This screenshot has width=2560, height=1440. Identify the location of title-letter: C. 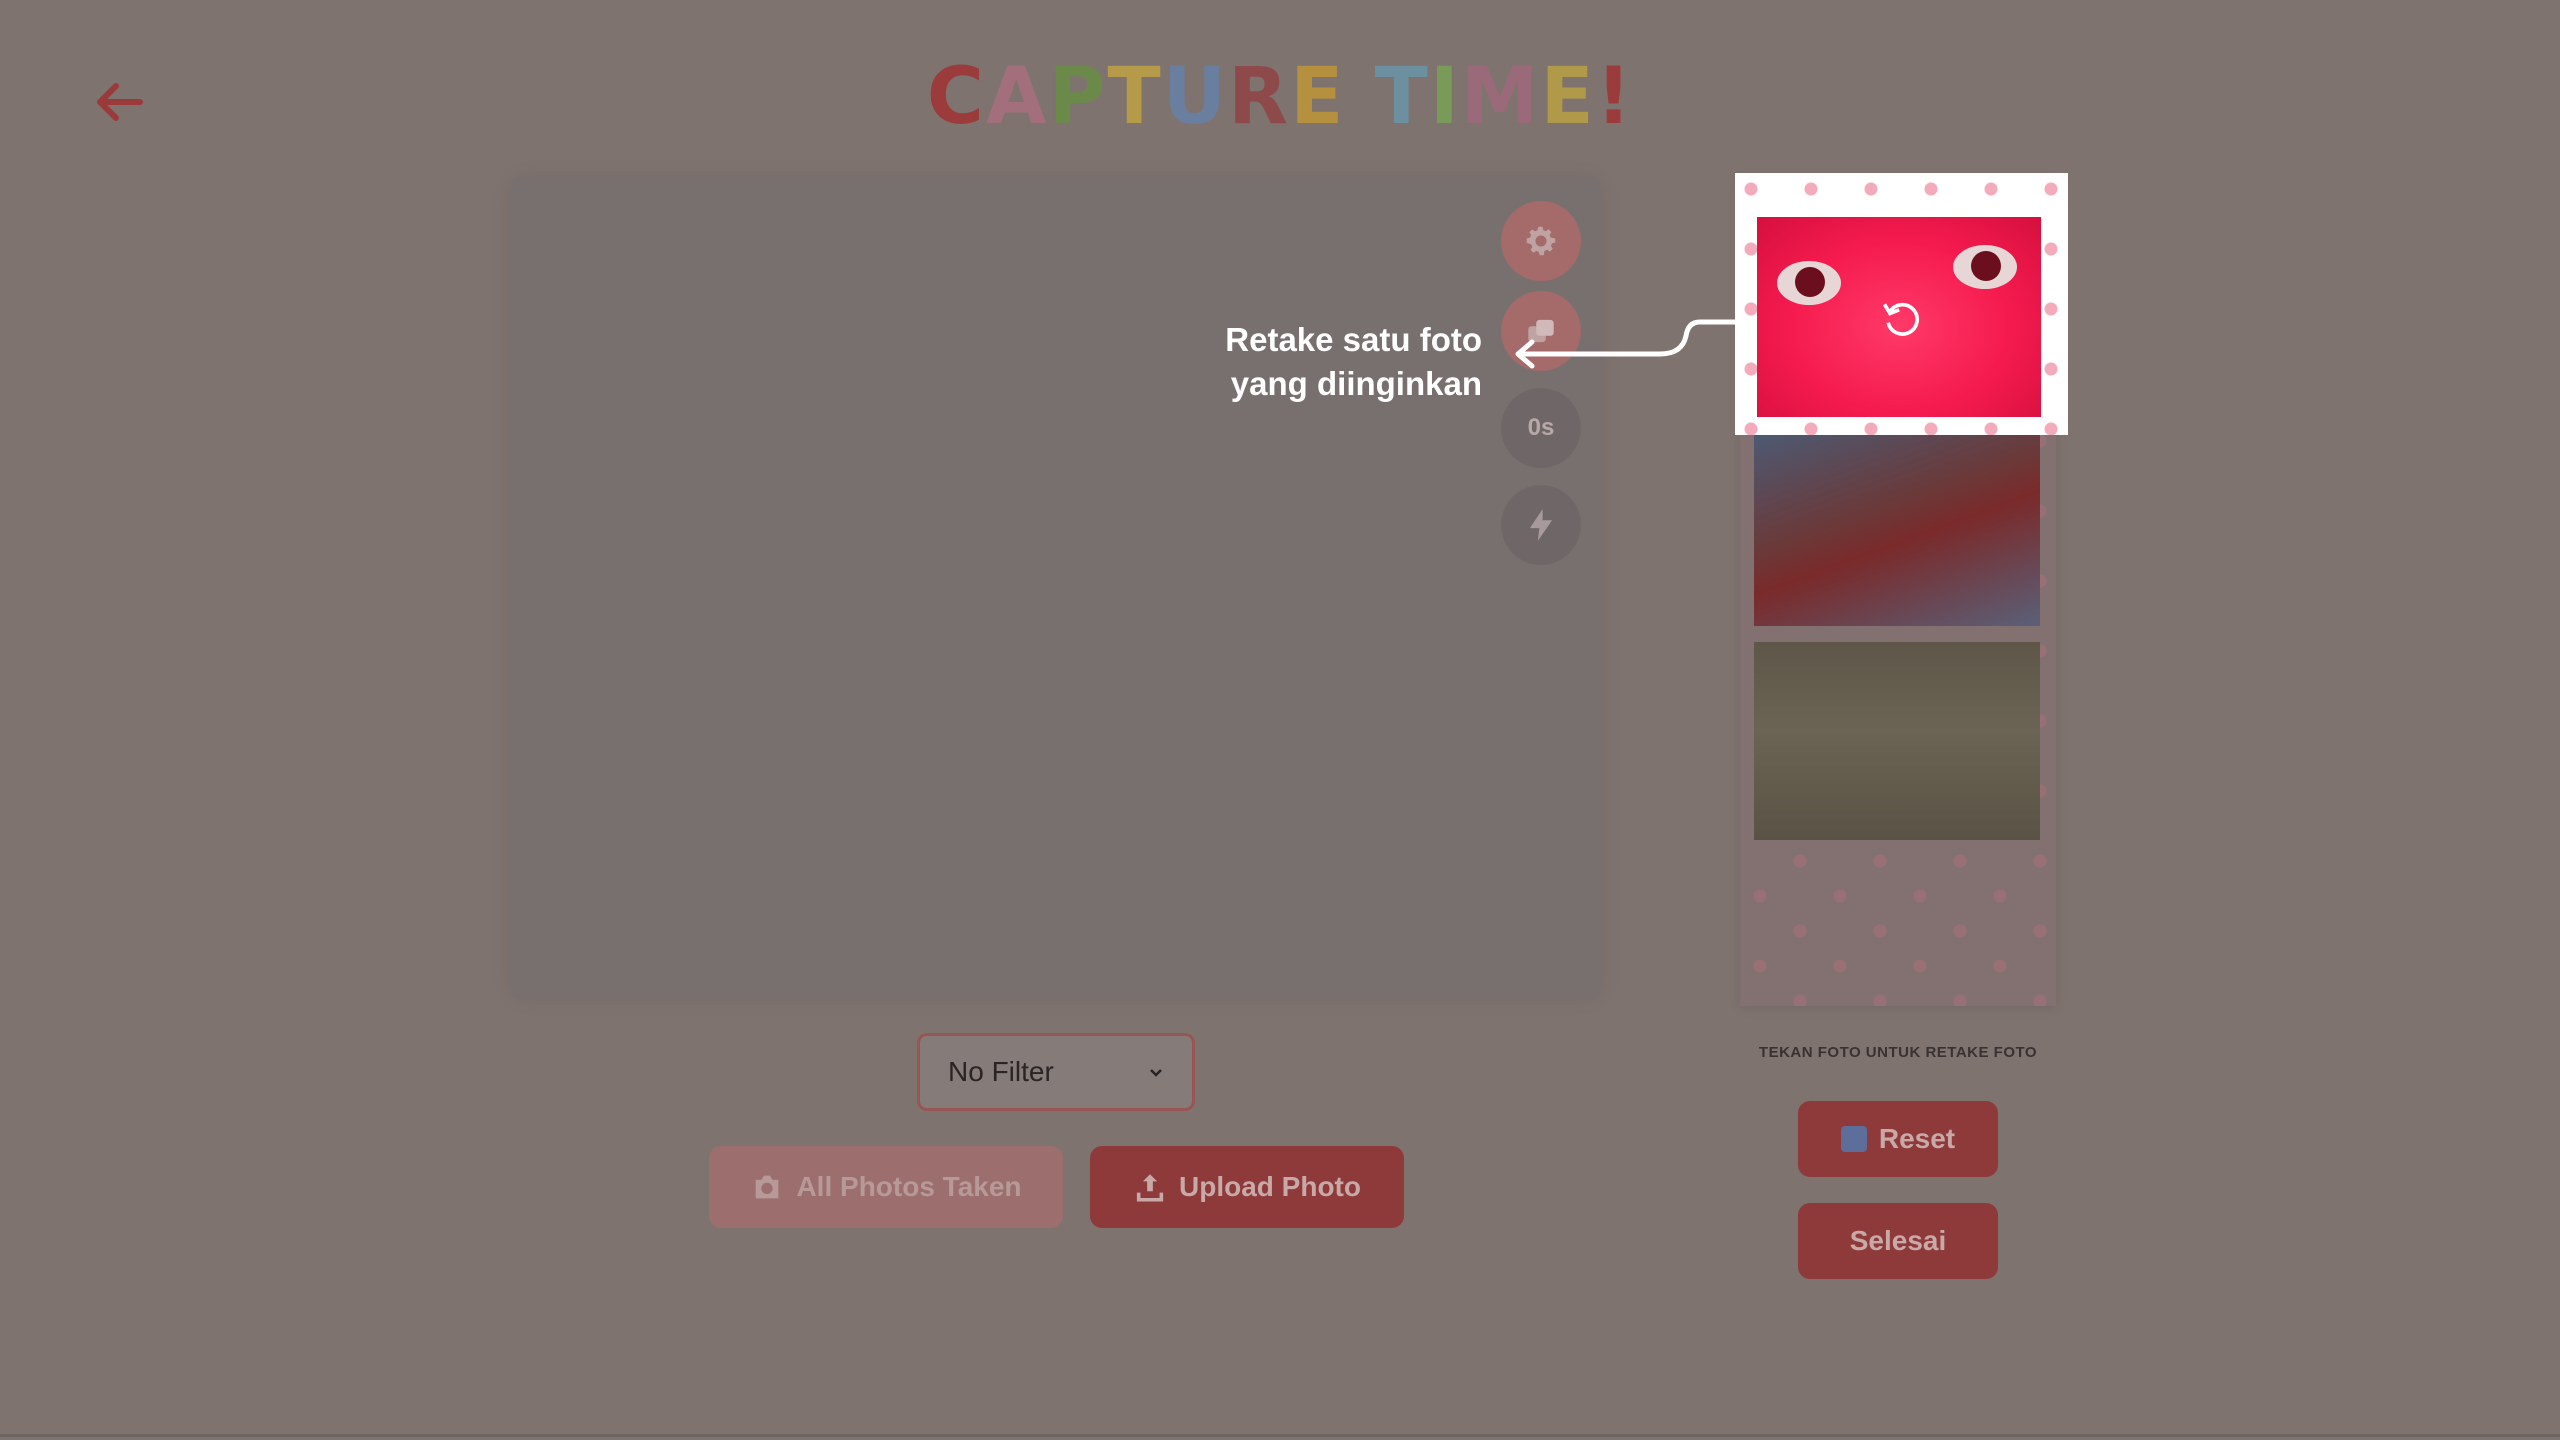
(956, 97).